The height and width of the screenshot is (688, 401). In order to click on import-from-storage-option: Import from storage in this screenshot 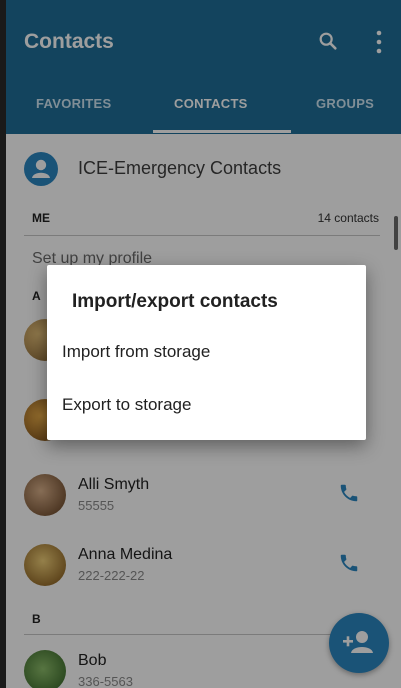, I will do `click(207, 352)`.